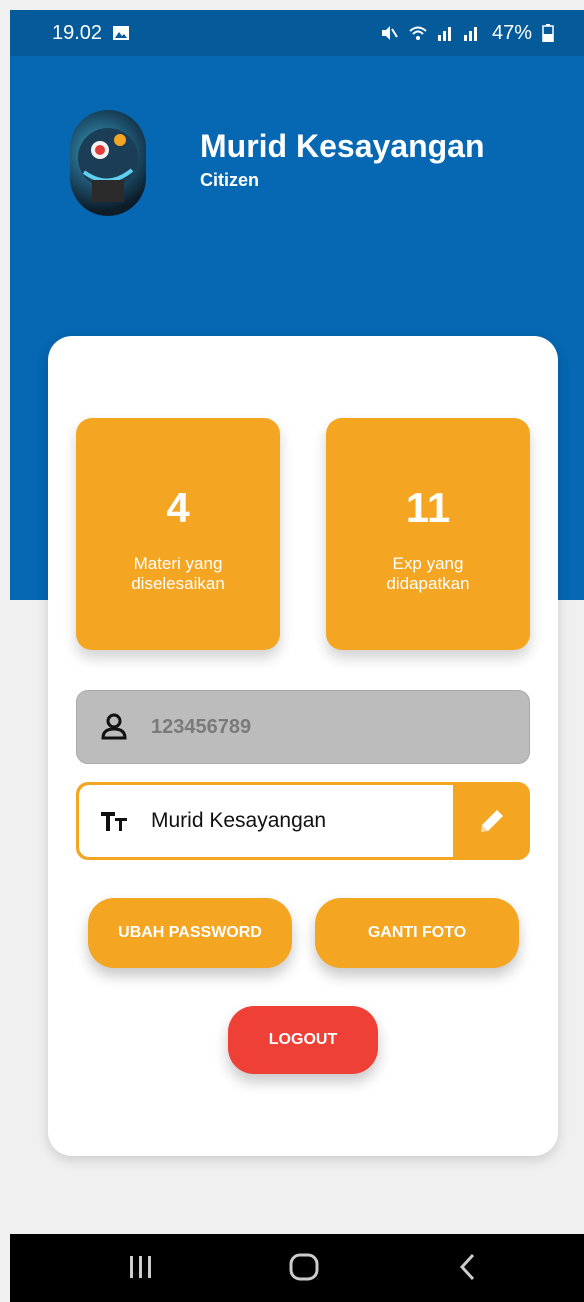 The image size is (584, 1302). What do you see at coordinates (468, 1267) in the screenshot?
I see `back-icon` at bounding box center [468, 1267].